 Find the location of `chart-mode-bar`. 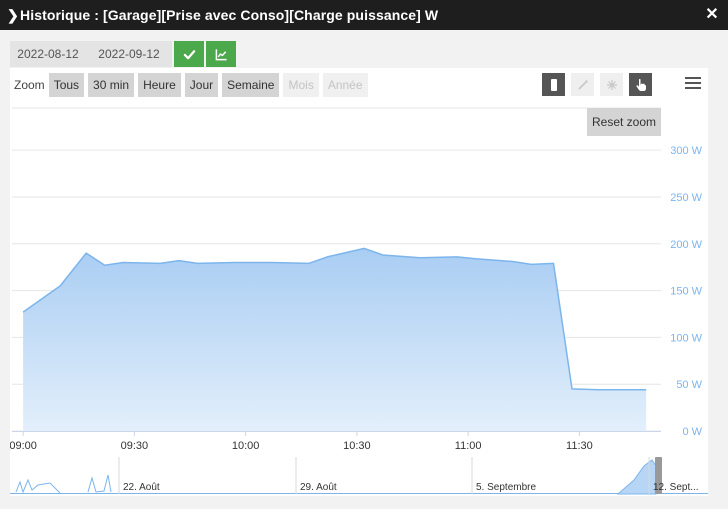

chart-mode-bar is located at coordinates (594, 85).